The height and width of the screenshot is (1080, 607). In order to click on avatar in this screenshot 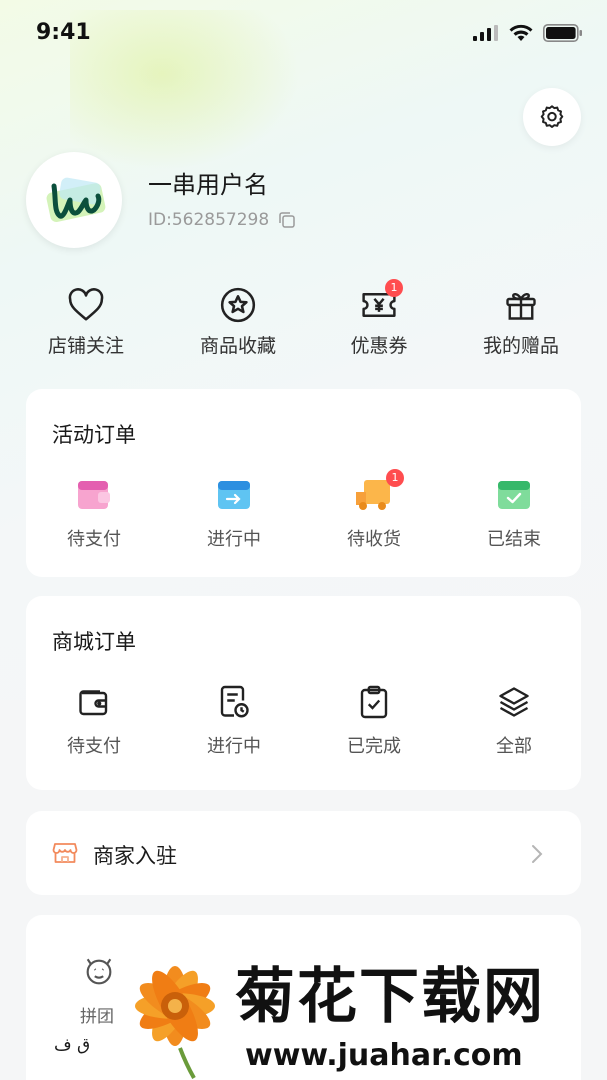, I will do `click(74, 200)`.